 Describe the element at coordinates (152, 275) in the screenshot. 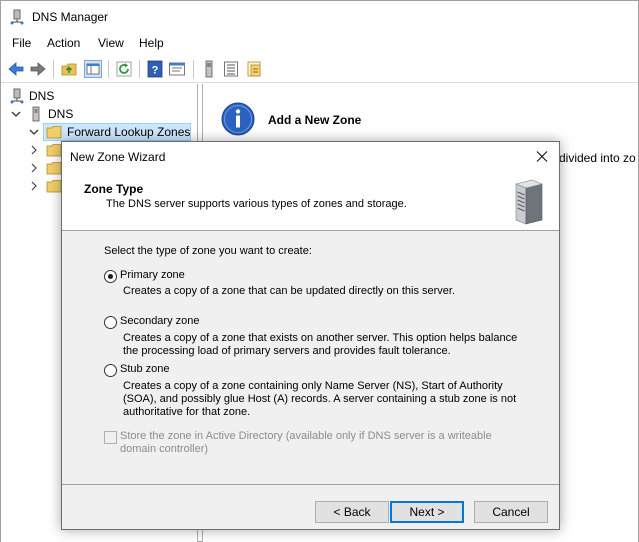

I see `option-label: Primary zone` at that location.